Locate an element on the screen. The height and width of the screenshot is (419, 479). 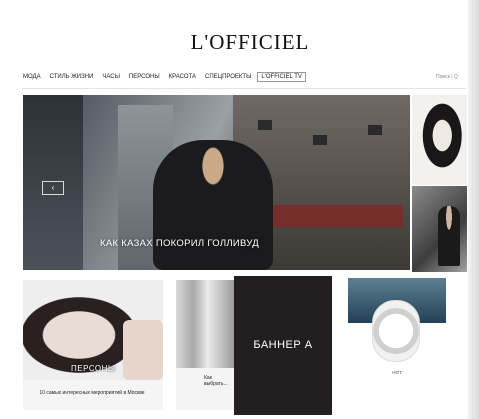
page-edge-shadow is located at coordinates (473, 209).